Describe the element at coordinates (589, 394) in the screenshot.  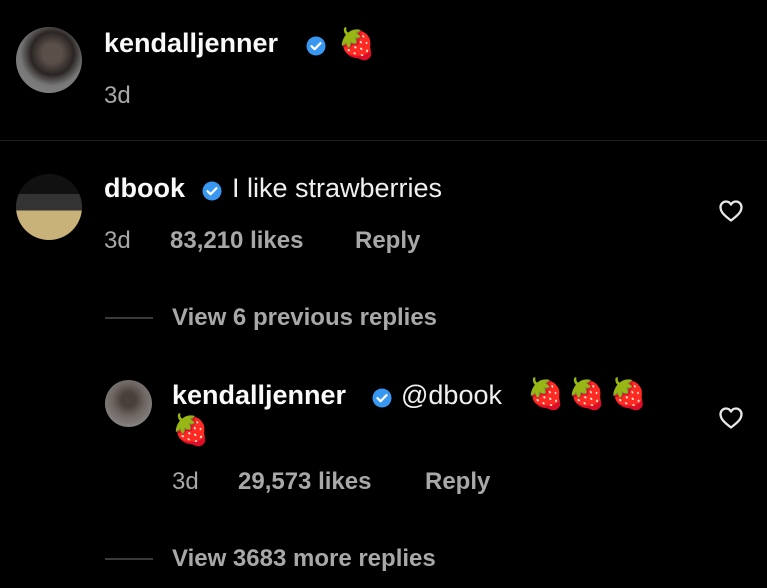
I see `strawberry-emojis: 🍓🍓🍓` at that location.